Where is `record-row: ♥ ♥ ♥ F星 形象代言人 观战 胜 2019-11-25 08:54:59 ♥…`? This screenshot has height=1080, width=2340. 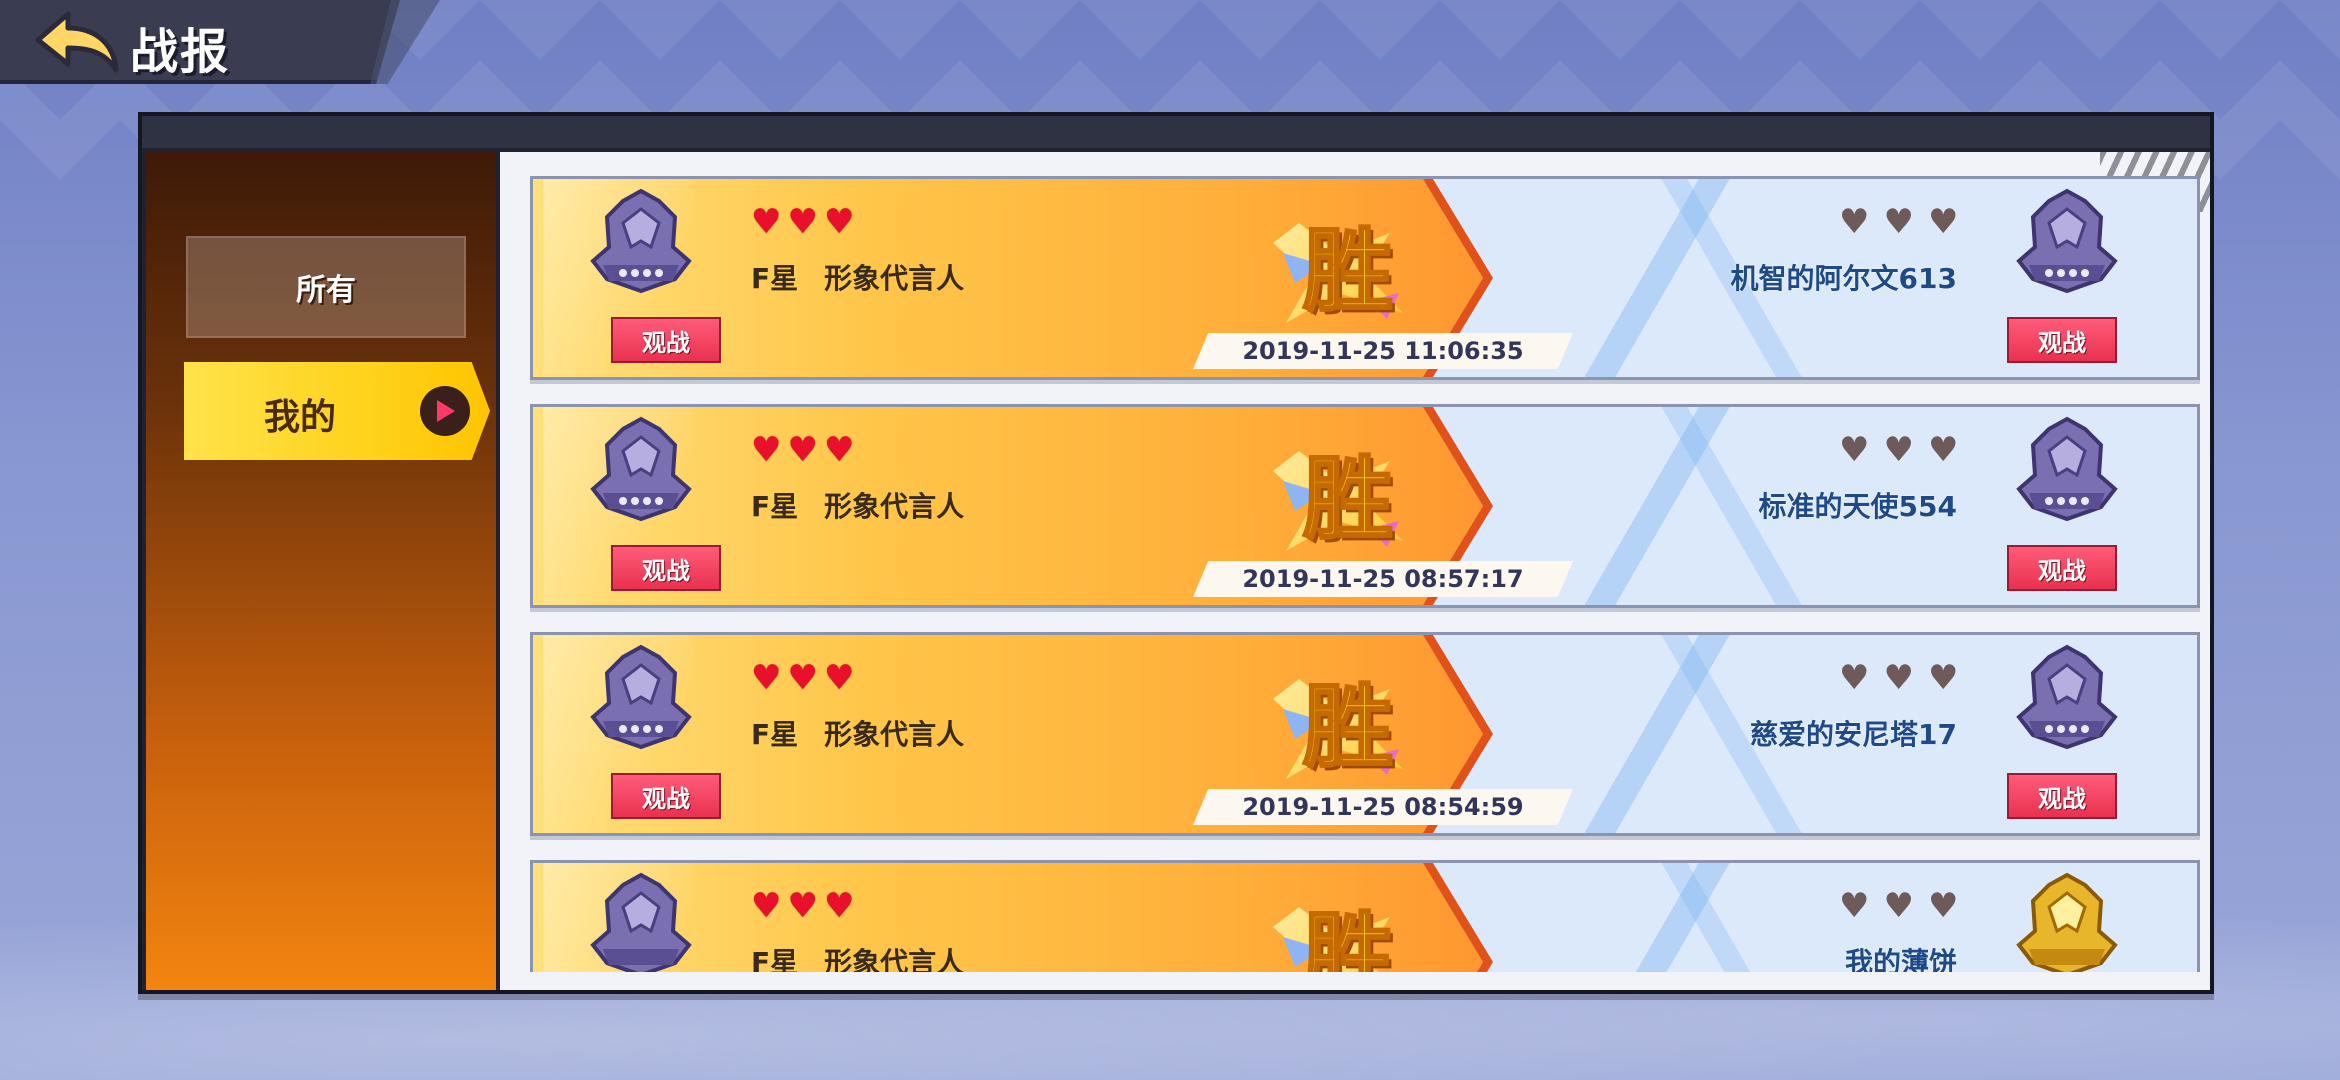 record-row: ♥ ♥ ♥ F星 形象代言人 观战 胜 2019-11-25 08:54:59 ♥… is located at coordinates (1365, 734).